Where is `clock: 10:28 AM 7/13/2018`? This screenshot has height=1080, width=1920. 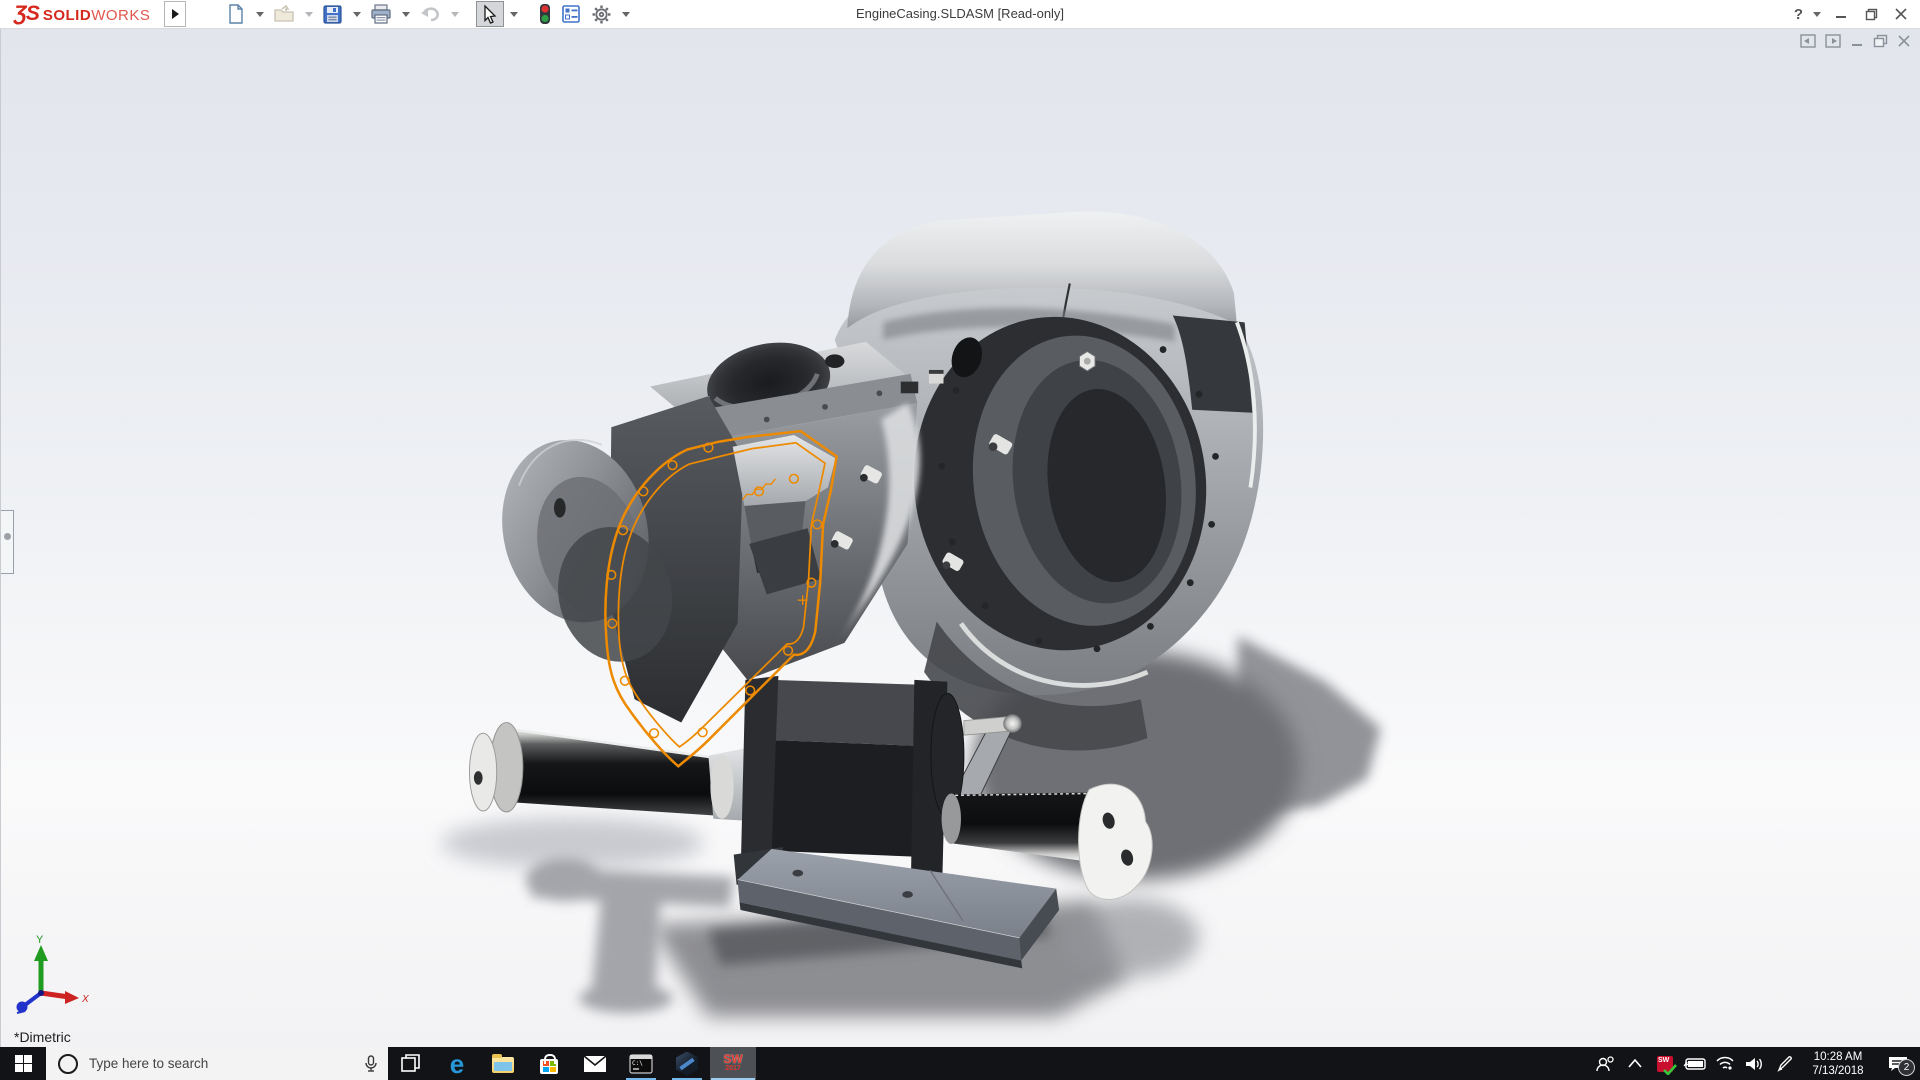 clock: 10:28 AM 7/13/2018 is located at coordinates (1838, 1063).